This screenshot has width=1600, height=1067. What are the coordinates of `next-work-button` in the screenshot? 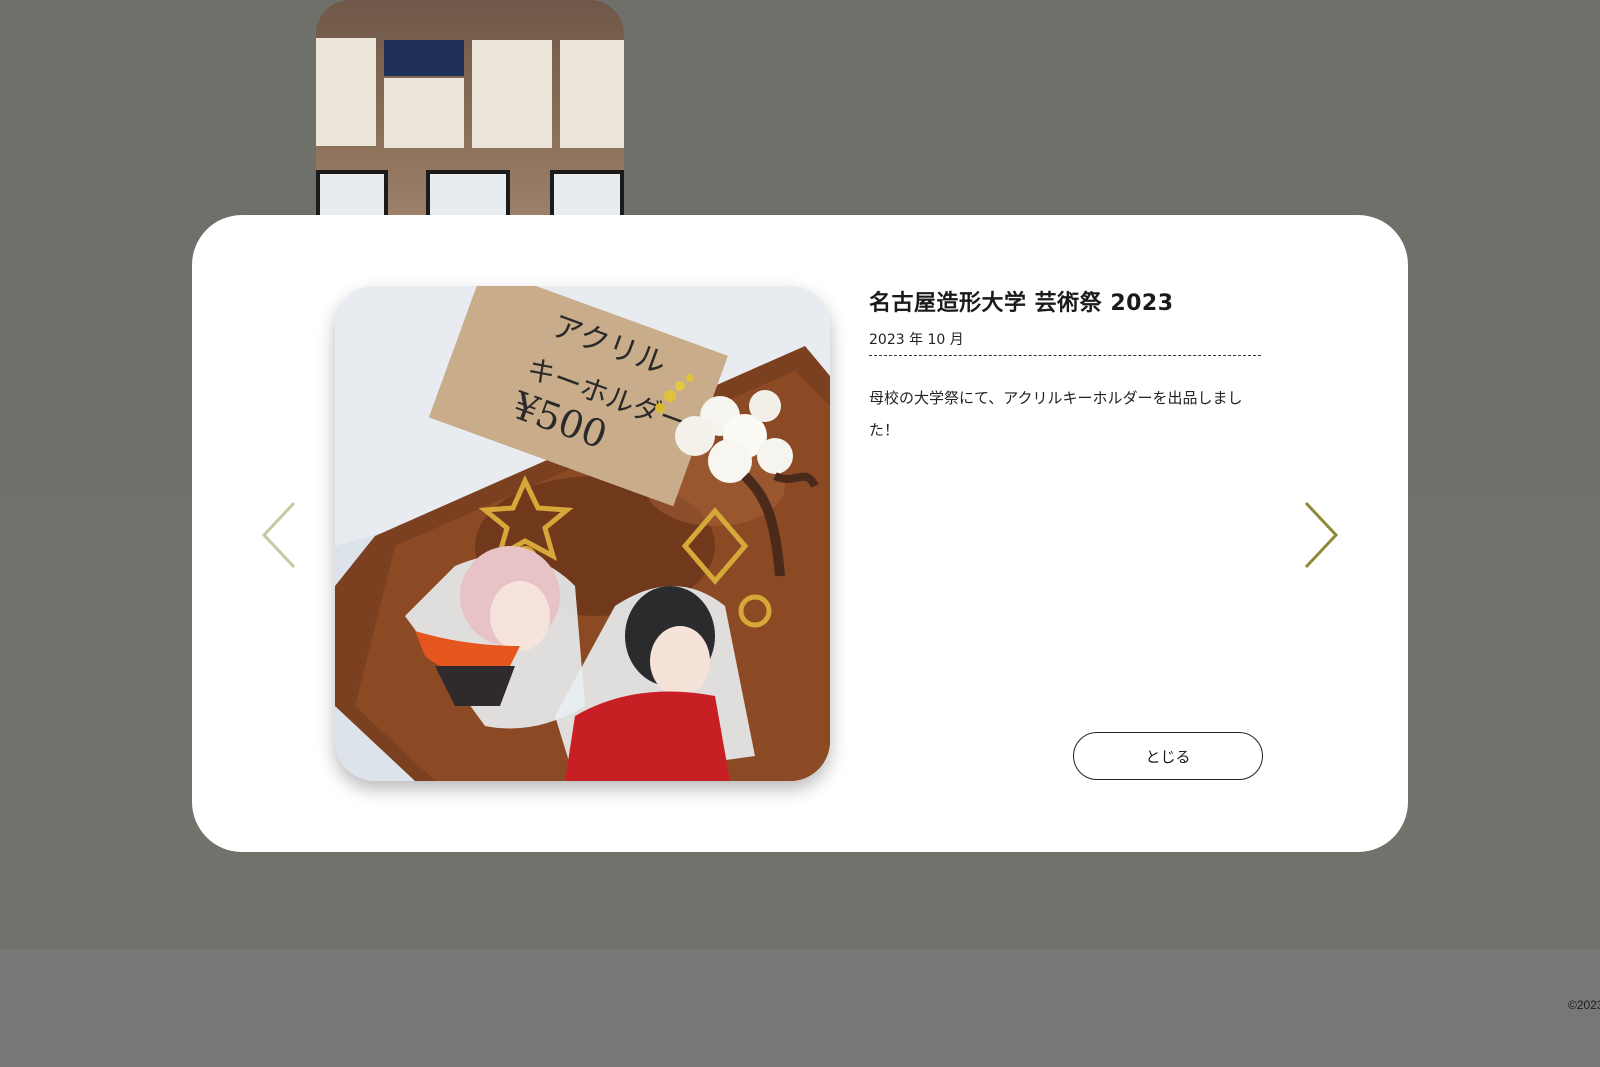 It's located at (1320, 535).